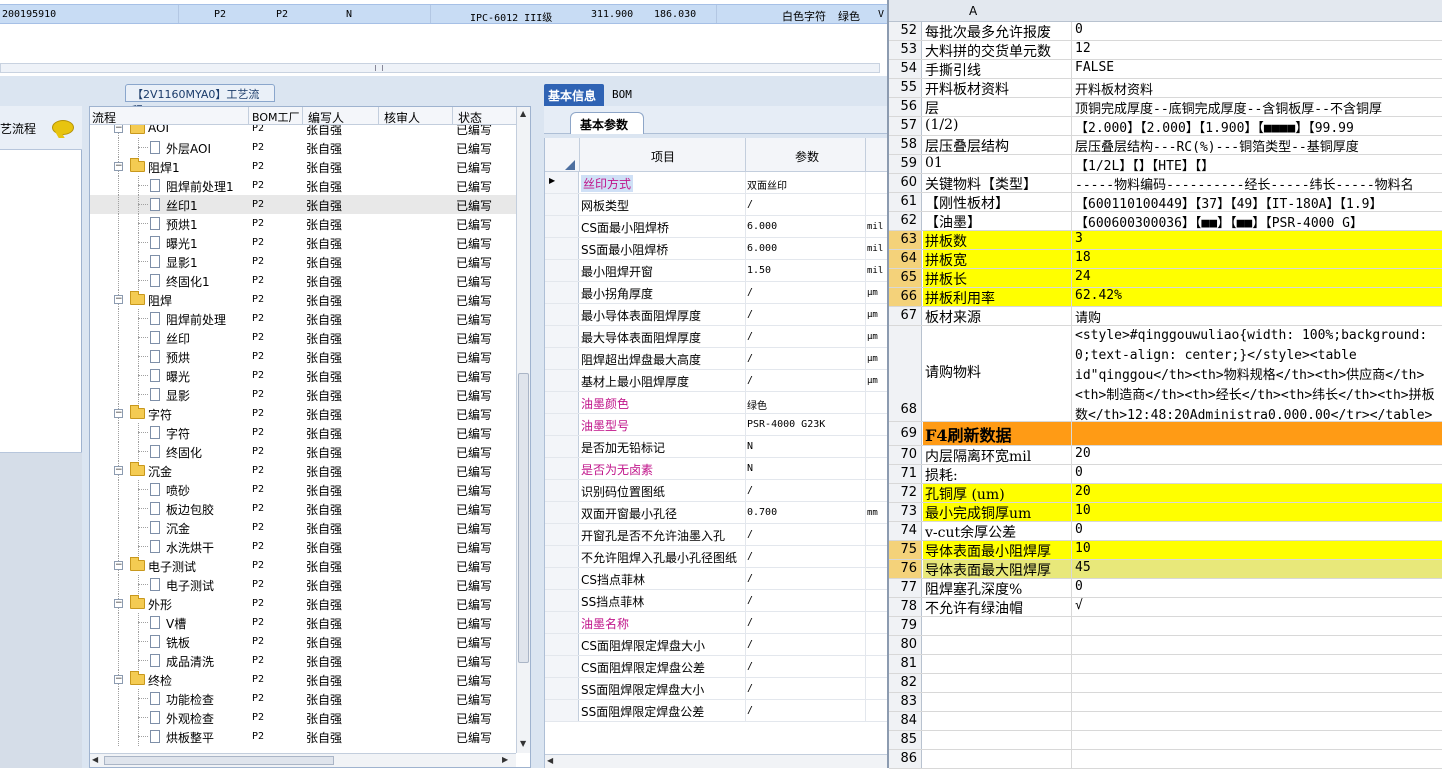  What do you see at coordinates (905, 107) in the screenshot?
I see `row-number: 56` at bounding box center [905, 107].